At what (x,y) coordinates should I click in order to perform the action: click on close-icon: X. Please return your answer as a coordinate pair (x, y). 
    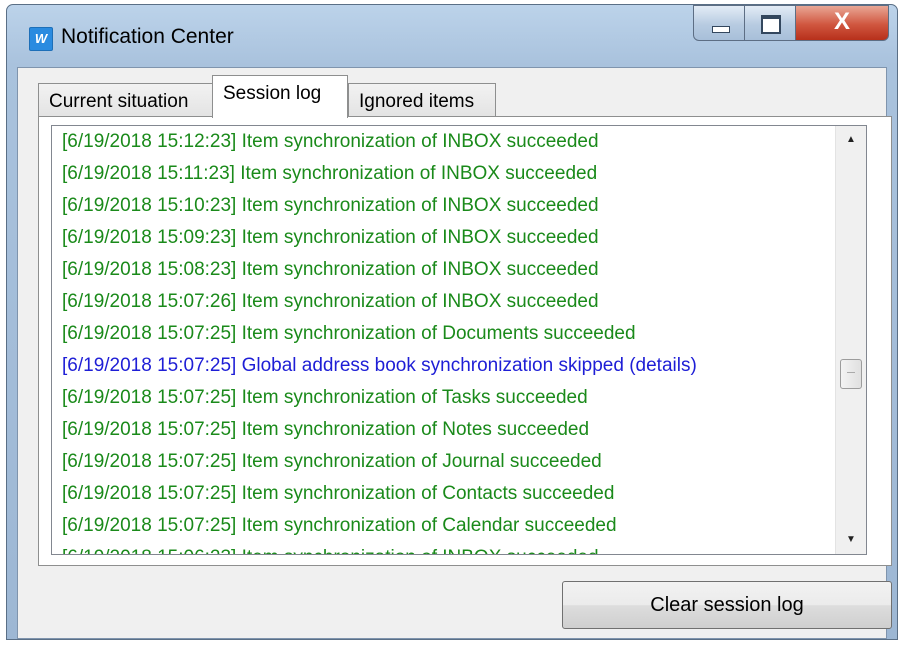
    Looking at the image, I should click on (841, 21).